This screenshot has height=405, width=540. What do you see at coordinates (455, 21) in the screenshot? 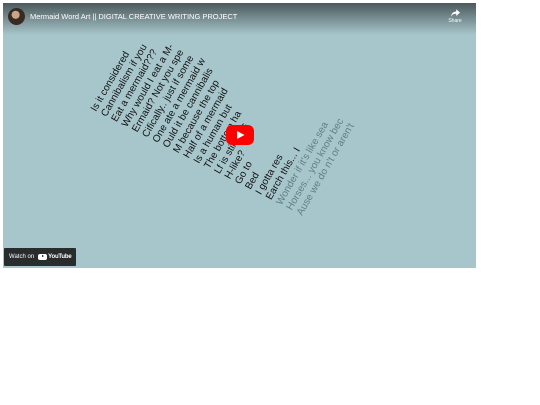
I see `share-label: Share` at bounding box center [455, 21].